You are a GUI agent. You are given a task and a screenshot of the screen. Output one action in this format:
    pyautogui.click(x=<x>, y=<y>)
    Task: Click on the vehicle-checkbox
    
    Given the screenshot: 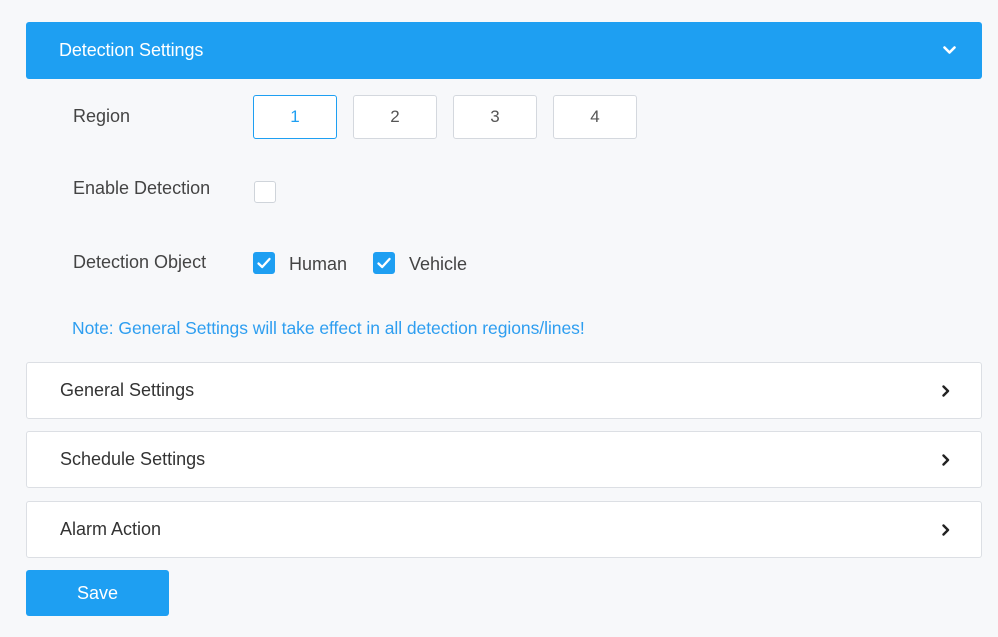 What is the action you would take?
    pyautogui.click(x=384, y=263)
    